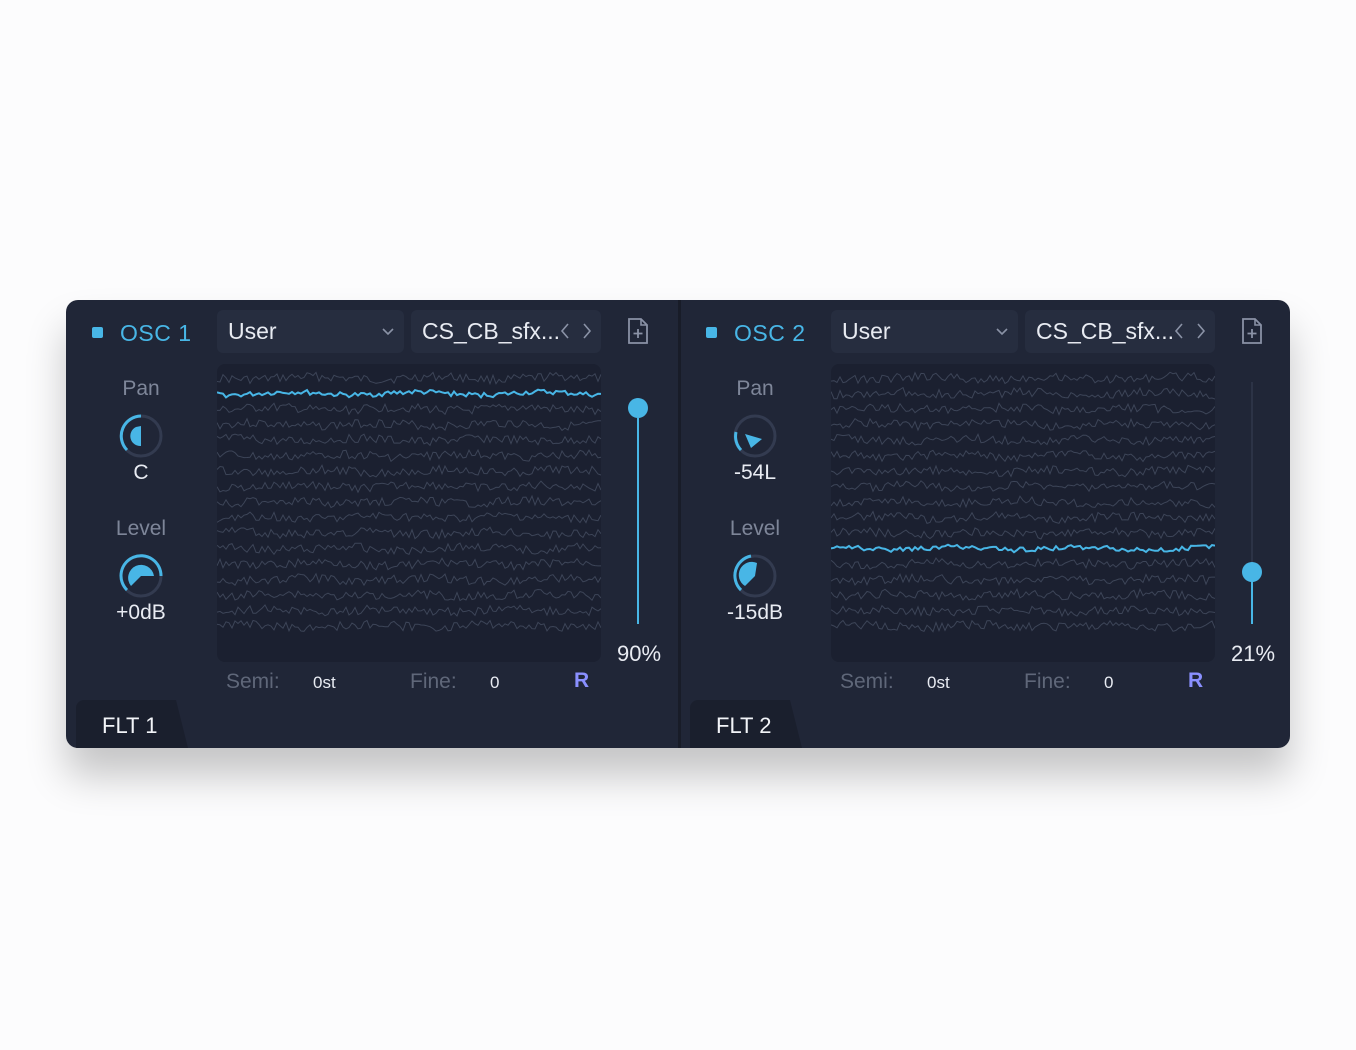 This screenshot has height=1050, width=1356. What do you see at coordinates (1252, 572) in the screenshot?
I see `osc2-position-handle` at bounding box center [1252, 572].